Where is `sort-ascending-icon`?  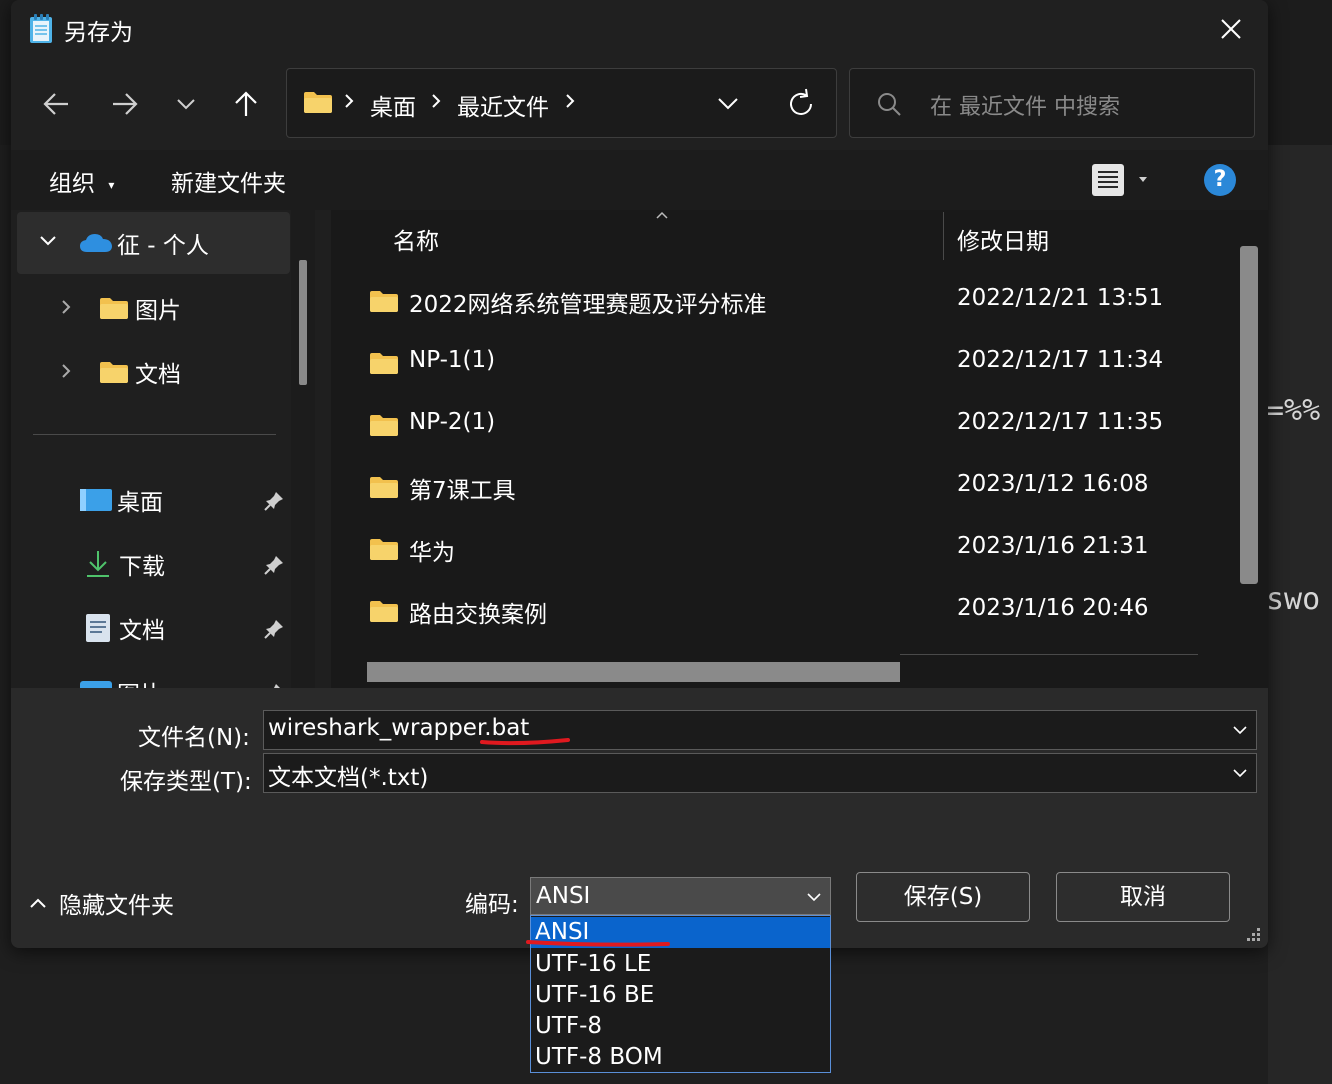
sort-ascending-icon is located at coordinates (662, 215).